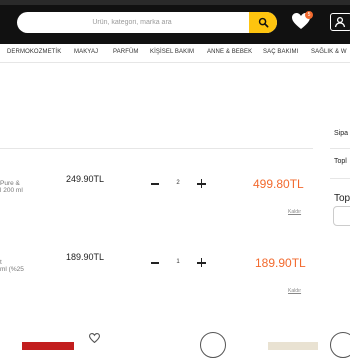  Describe the element at coordinates (340, 148) in the screenshot. I see `summary-divider` at that location.